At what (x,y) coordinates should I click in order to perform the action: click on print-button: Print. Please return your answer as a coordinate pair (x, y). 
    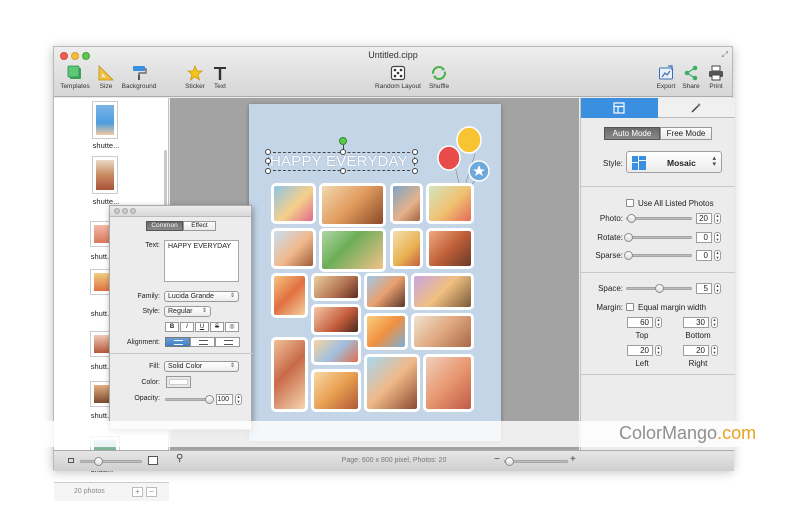
    Looking at the image, I should click on (716, 77).